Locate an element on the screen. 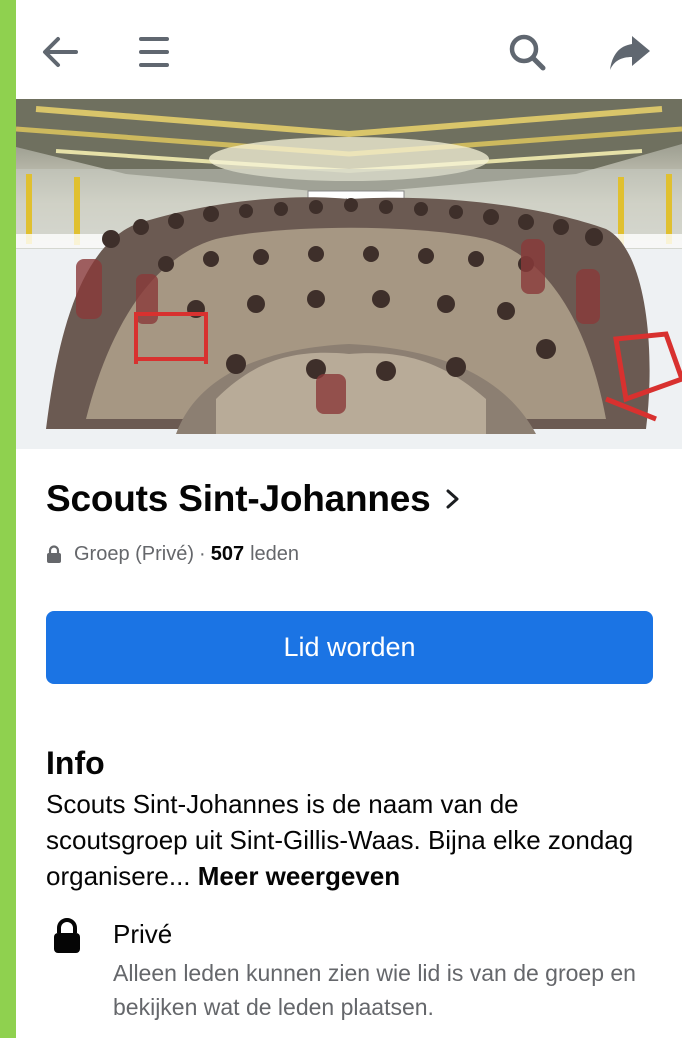  member-label: leden is located at coordinates (275, 554).